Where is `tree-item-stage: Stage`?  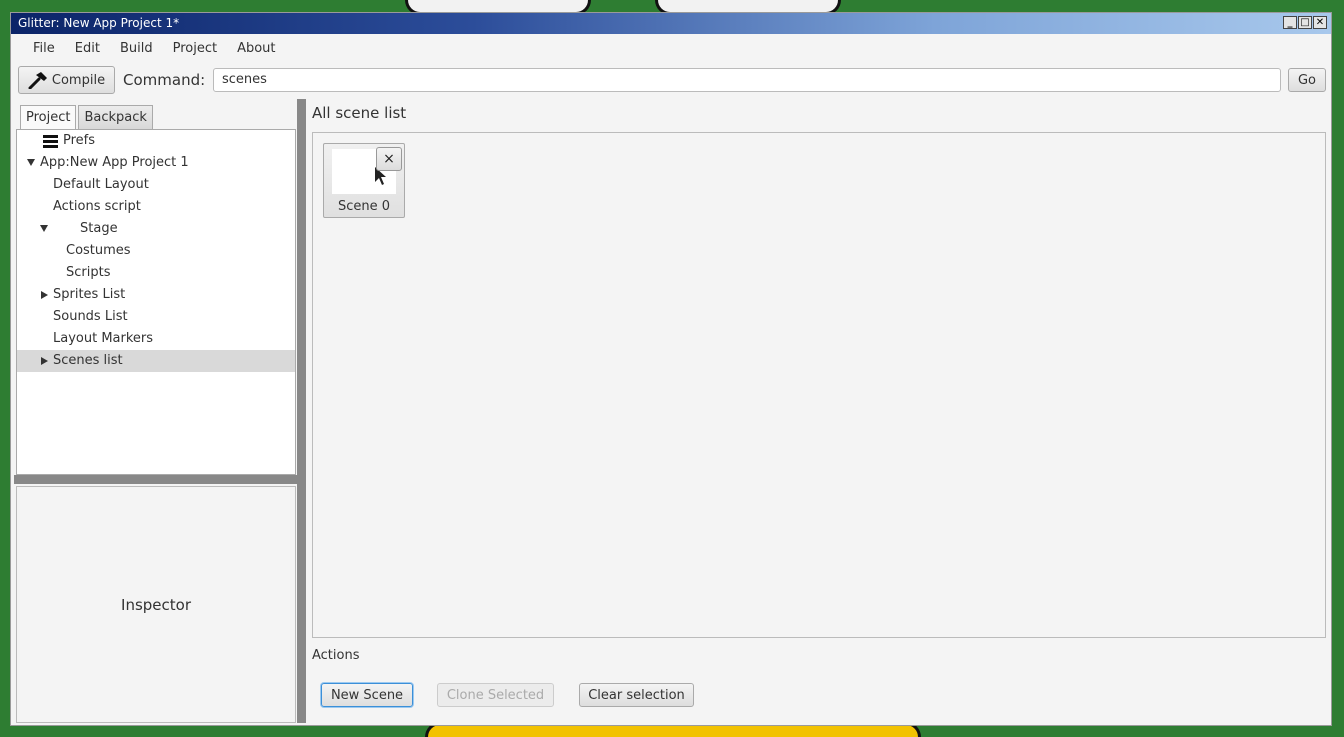
tree-item-stage: Stage is located at coordinates (156, 229).